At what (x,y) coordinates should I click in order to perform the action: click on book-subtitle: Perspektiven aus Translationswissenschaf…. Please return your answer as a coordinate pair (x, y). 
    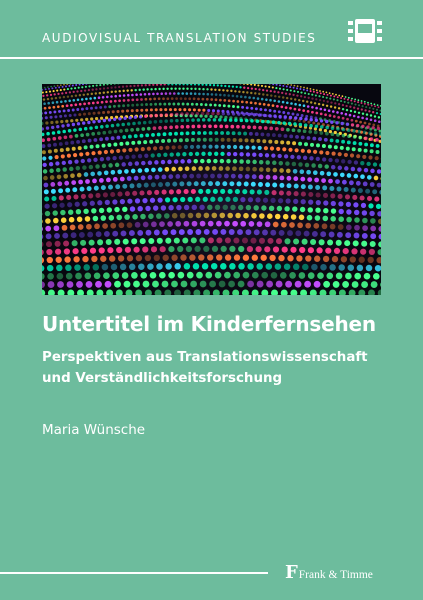
    Looking at the image, I should click on (205, 368).